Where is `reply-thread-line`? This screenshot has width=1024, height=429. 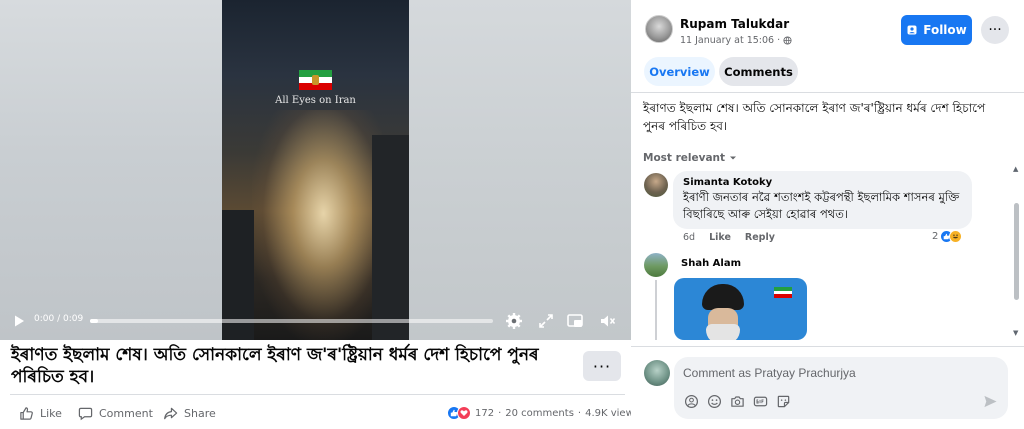
reply-thread-line is located at coordinates (656, 310).